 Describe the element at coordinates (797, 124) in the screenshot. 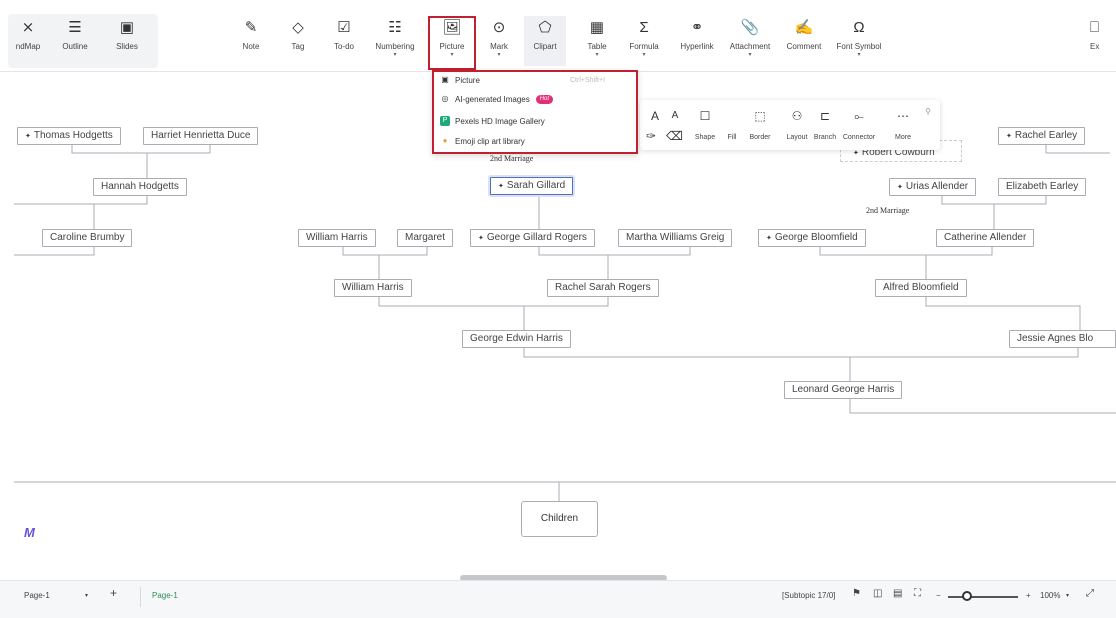

I see `layout-button: ⚇ Layout` at that location.